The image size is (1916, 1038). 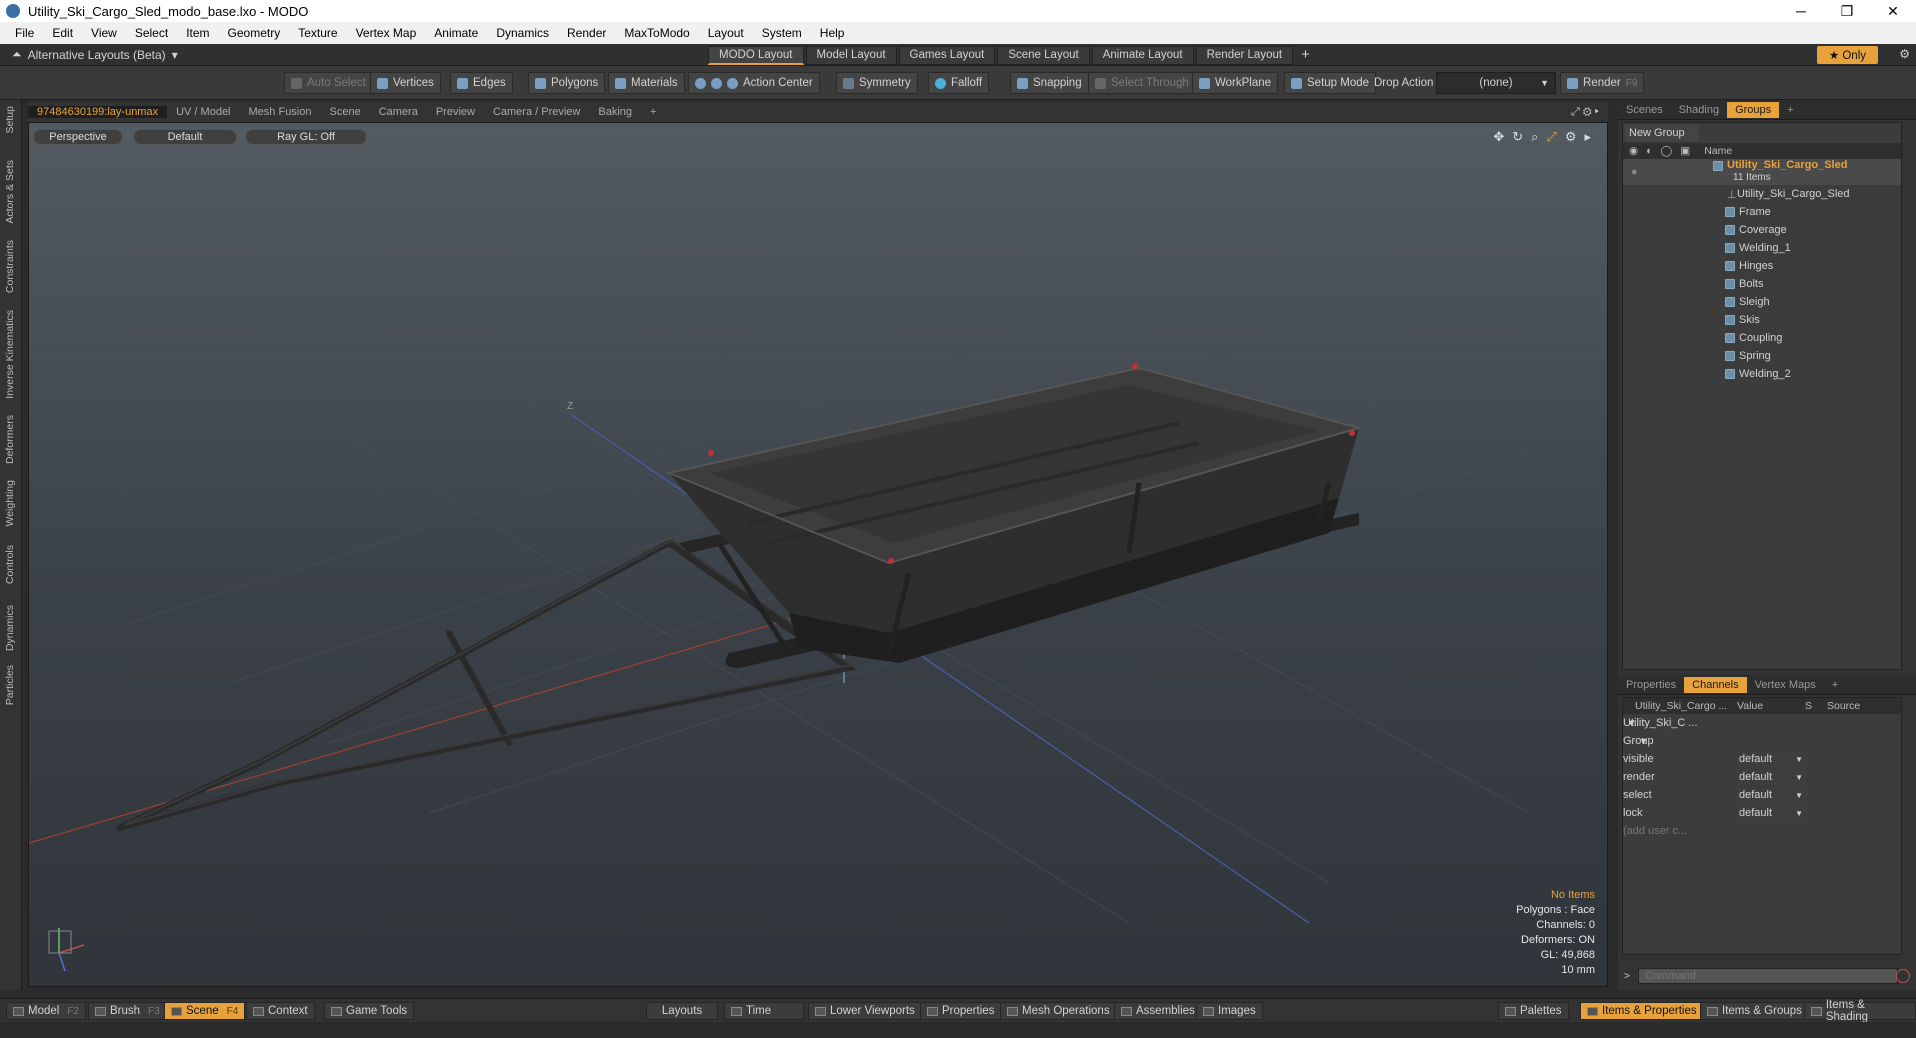 I want to click on lower-viewports-button: Lower Viewports, so click(x=865, y=1011).